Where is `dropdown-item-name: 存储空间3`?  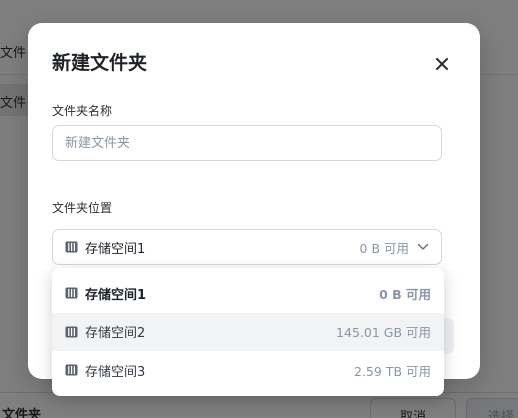 dropdown-item-name: 存储空间3 is located at coordinates (115, 372).